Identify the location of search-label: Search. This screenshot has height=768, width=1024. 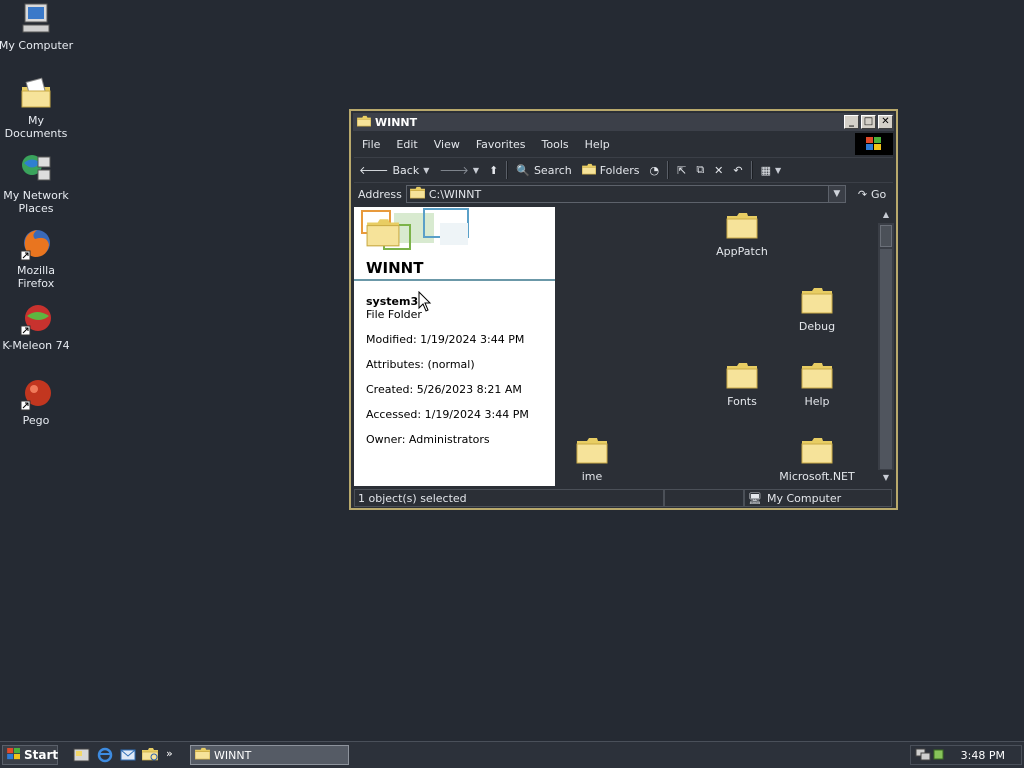
(552, 170).